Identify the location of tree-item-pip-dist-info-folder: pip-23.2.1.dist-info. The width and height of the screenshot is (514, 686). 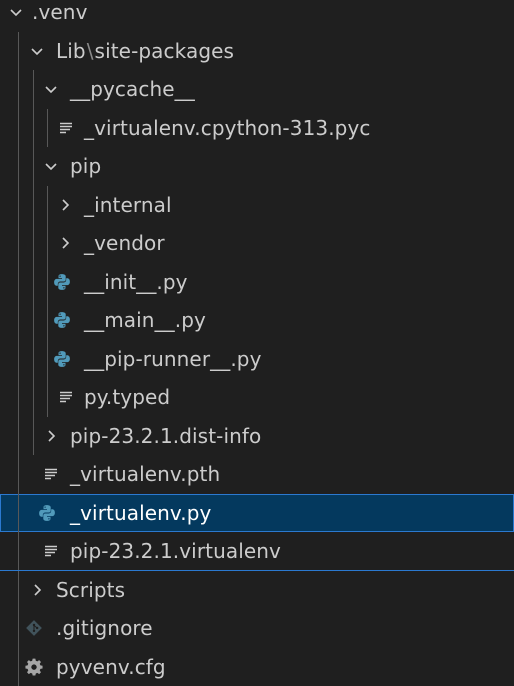
(257, 436).